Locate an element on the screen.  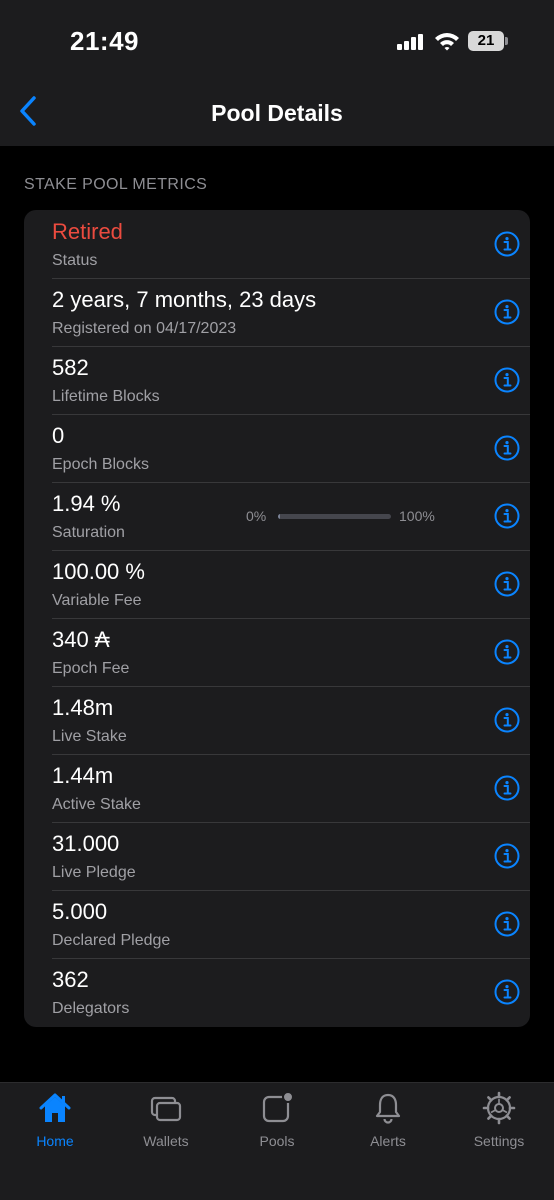
metric-row-saturation: 1.94 % Saturation 0% 100% is located at coordinates (291, 516).